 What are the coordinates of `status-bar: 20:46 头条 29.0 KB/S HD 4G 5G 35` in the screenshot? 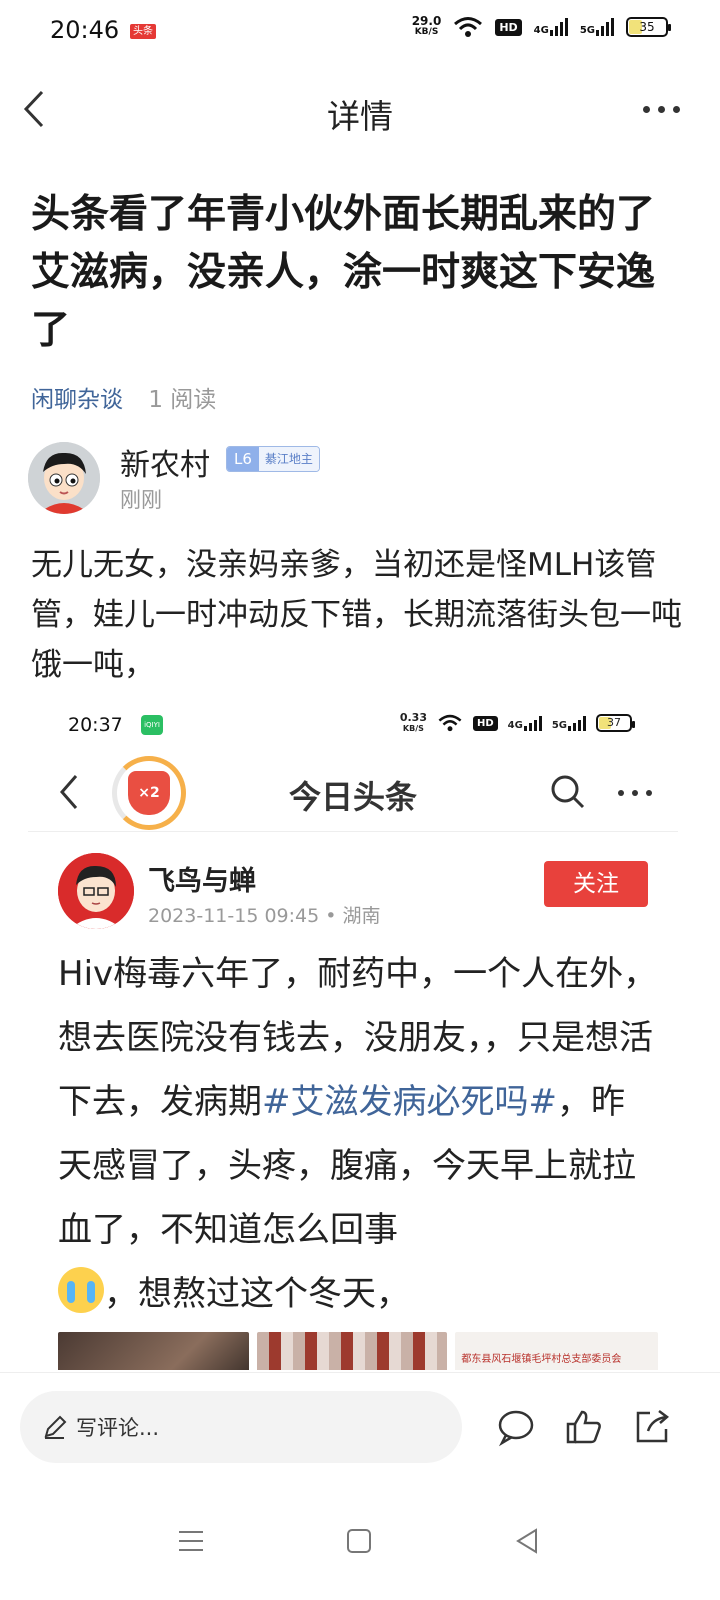 It's located at (360, 32).